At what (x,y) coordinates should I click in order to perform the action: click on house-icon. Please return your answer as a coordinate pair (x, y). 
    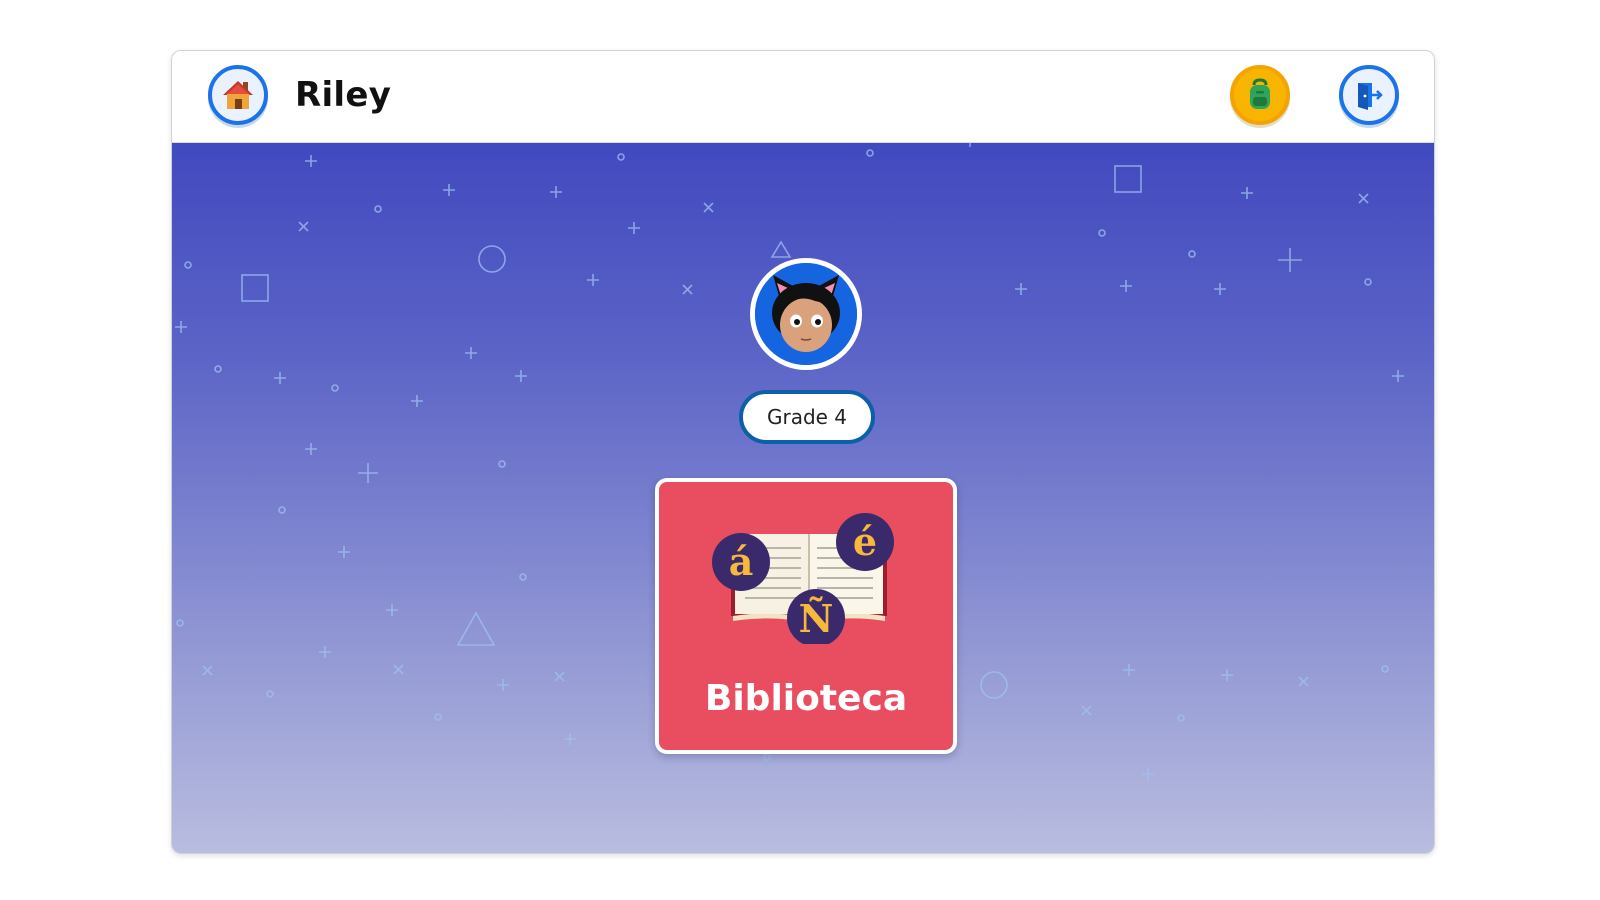
    Looking at the image, I should click on (238, 95).